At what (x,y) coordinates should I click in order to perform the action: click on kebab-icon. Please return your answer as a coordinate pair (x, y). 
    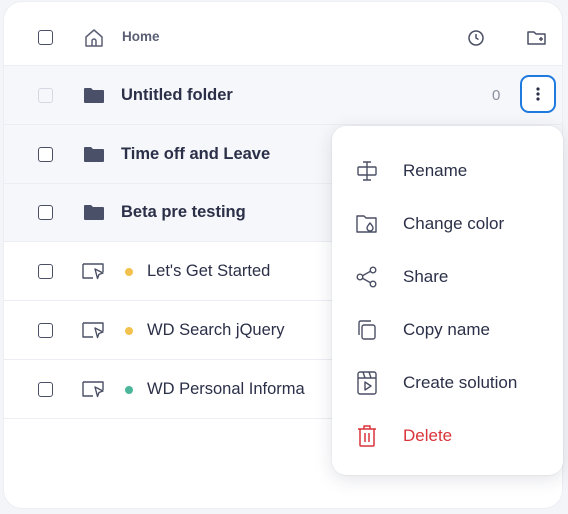
    Looking at the image, I should click on (538, 94).